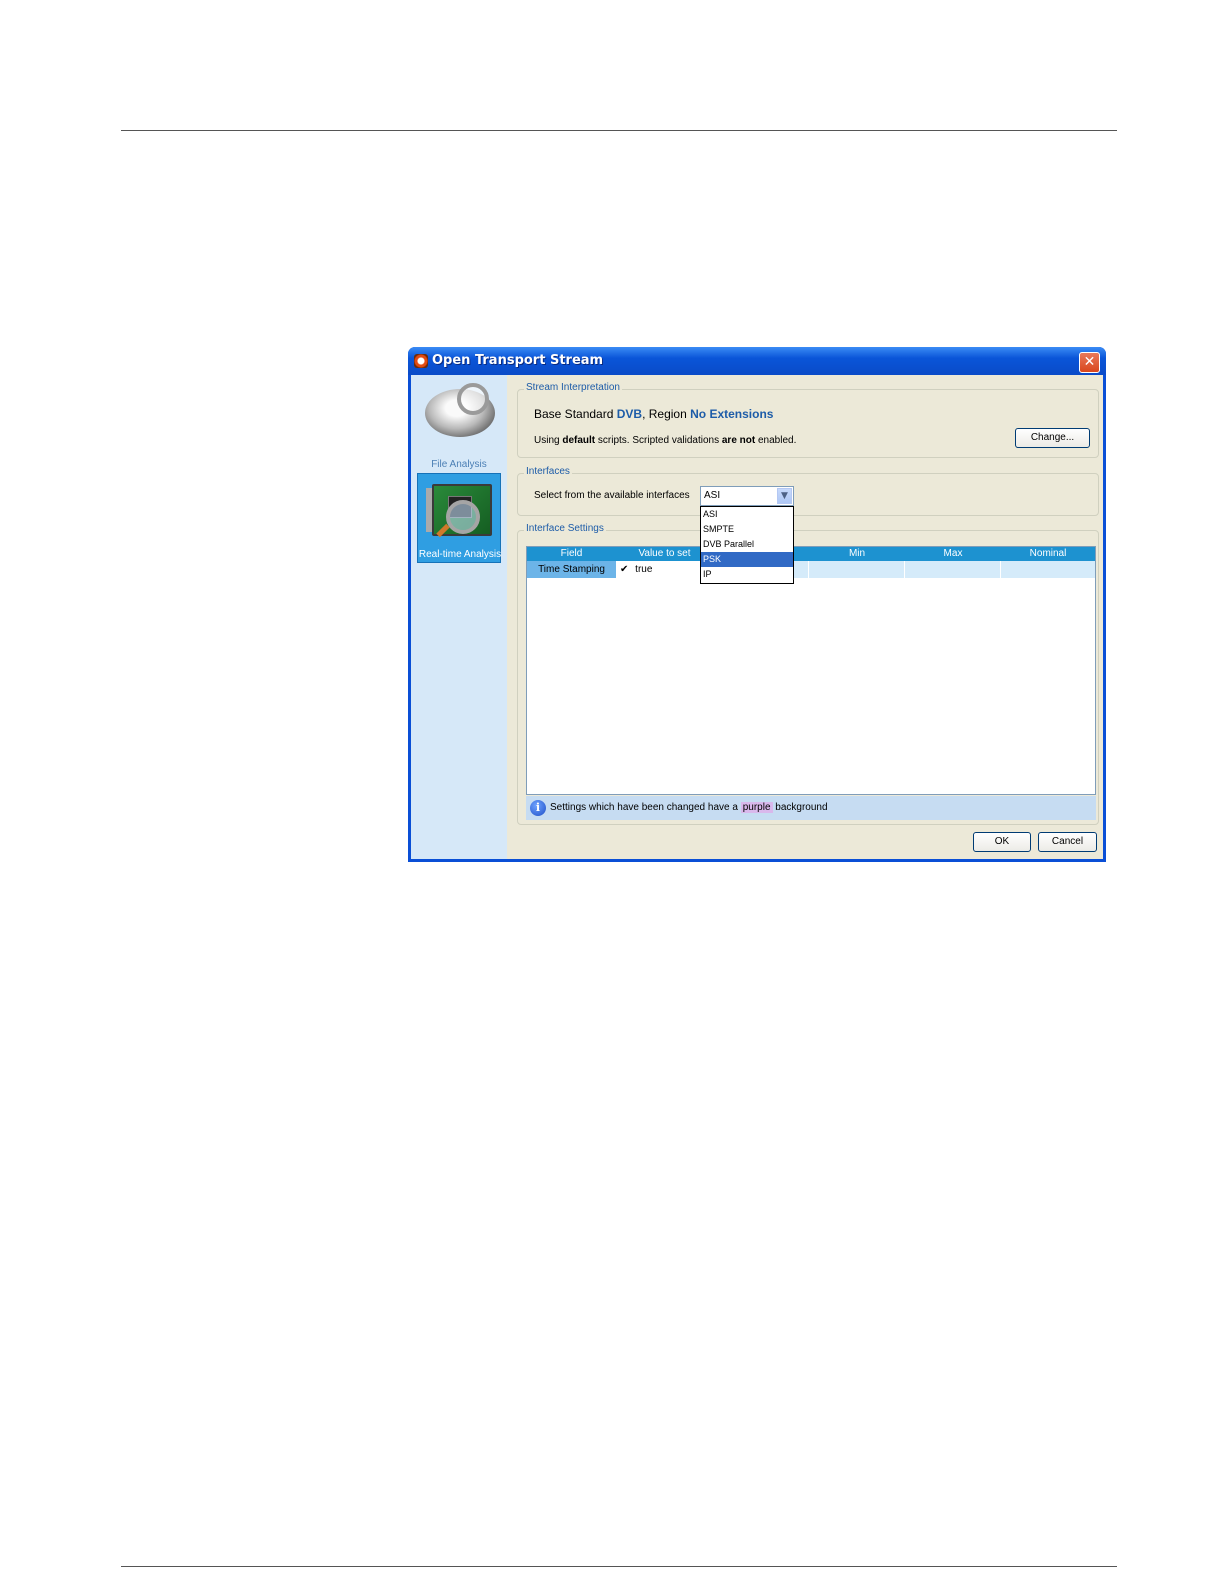 The height and width of the screenshot is (1585, 1225). I want to click on dropdown-option-ip: IP, so click(747, 574).